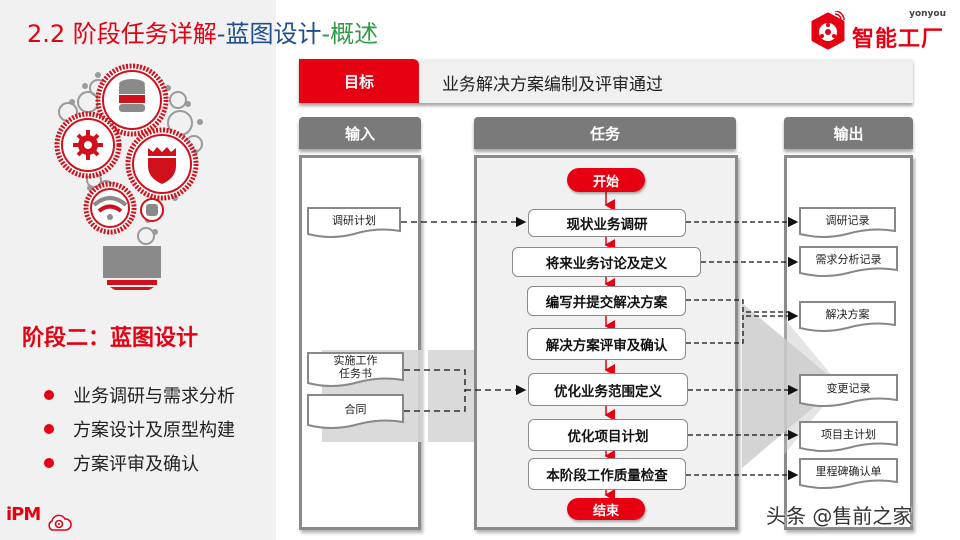 This screenshot has width=960, height=540. I want to click on output-document-label: 变更记录, so click(848, 388).